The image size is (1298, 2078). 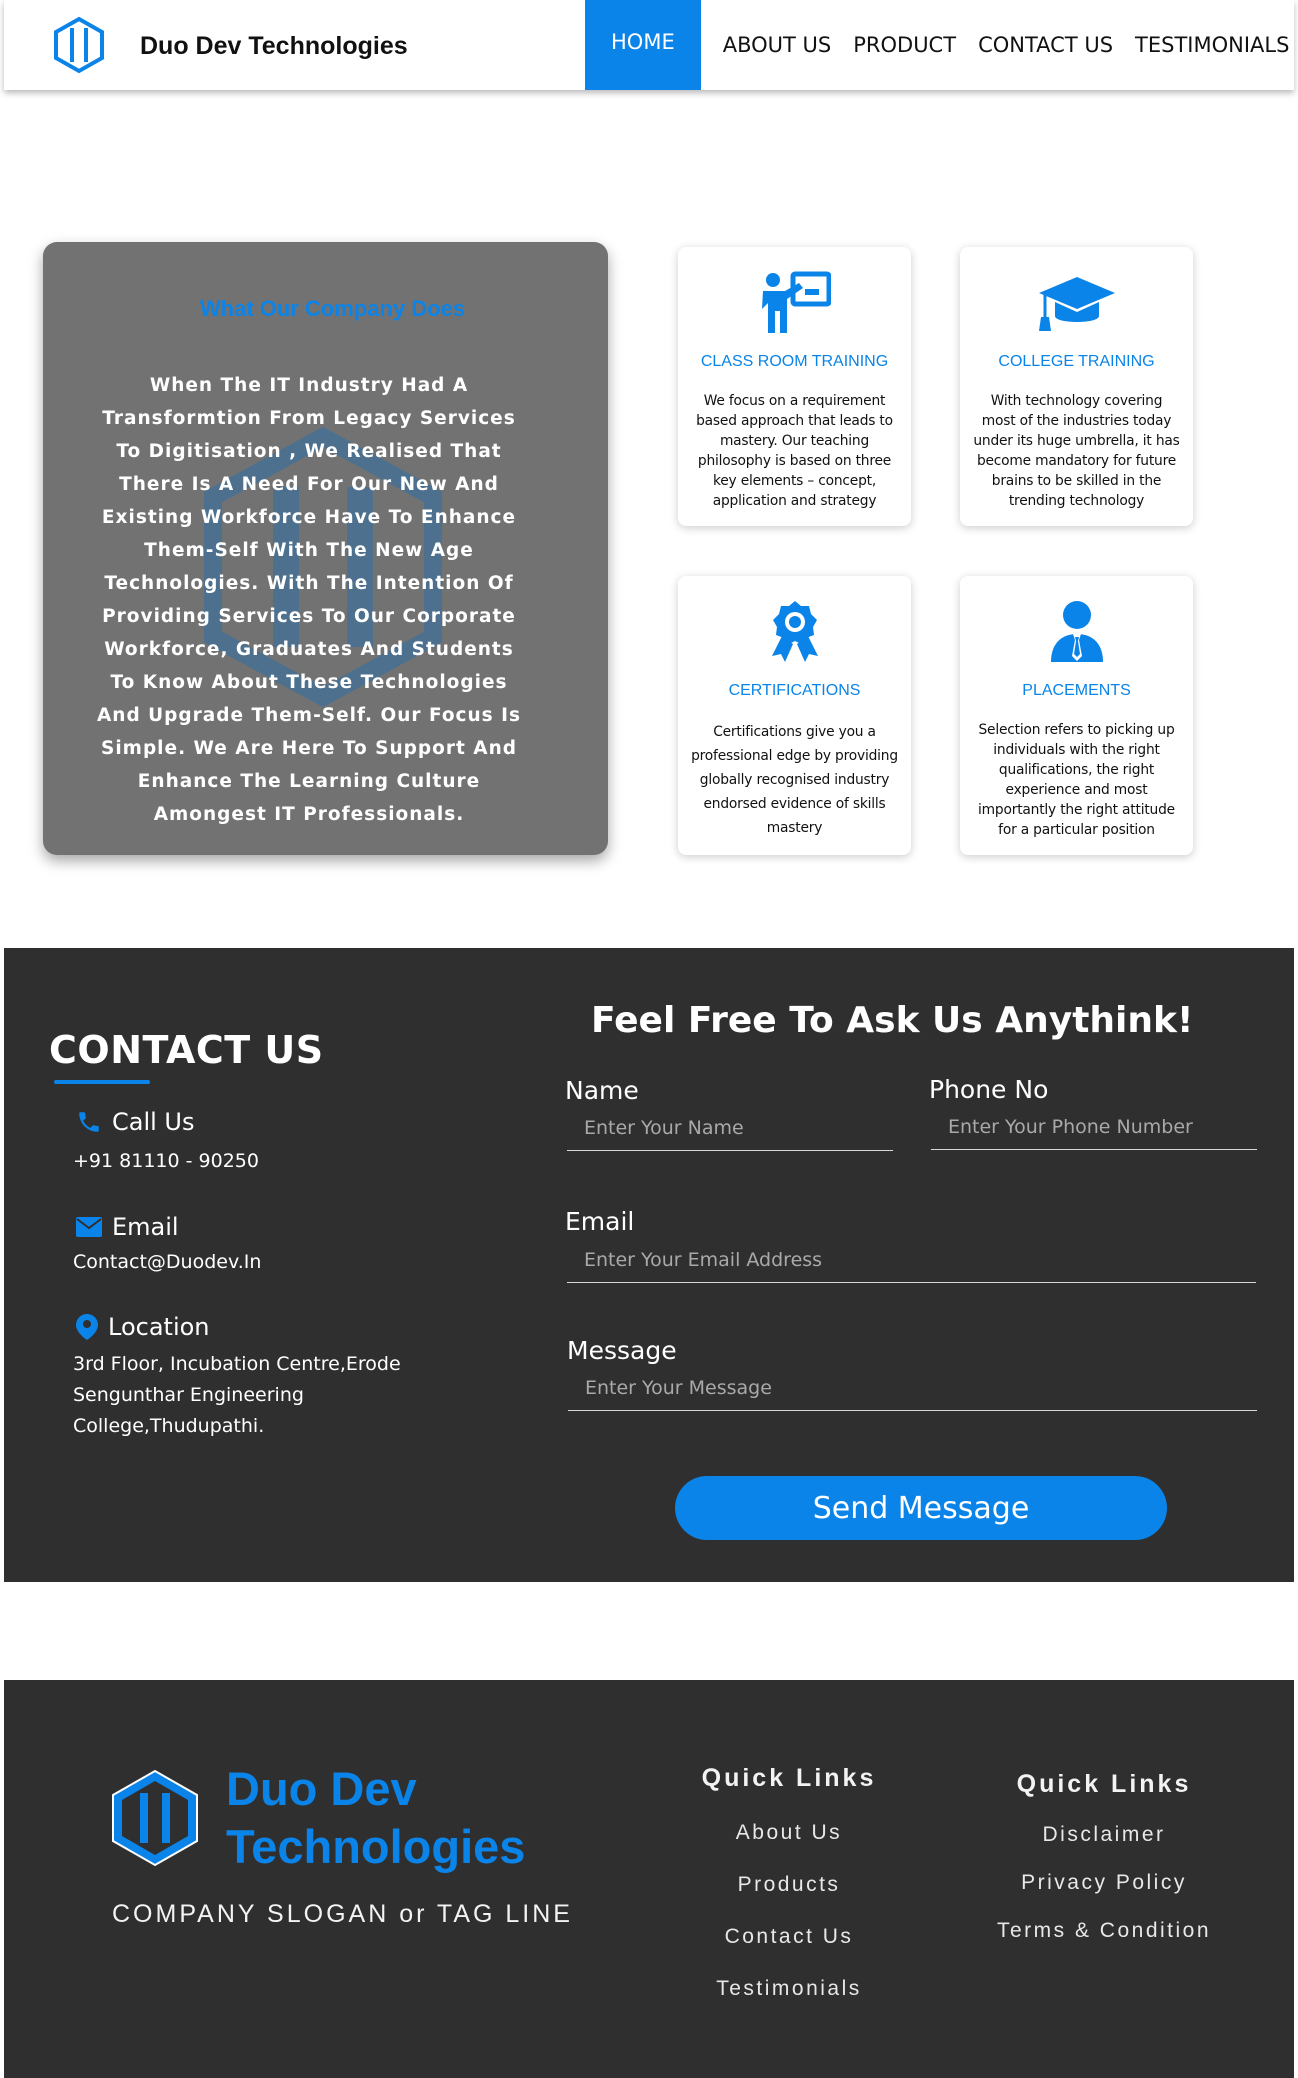 What do you see at coordinates (332, 308) in the screenshot?
I see `about-title: What Our Company Does` at bounding box center [332, 308].